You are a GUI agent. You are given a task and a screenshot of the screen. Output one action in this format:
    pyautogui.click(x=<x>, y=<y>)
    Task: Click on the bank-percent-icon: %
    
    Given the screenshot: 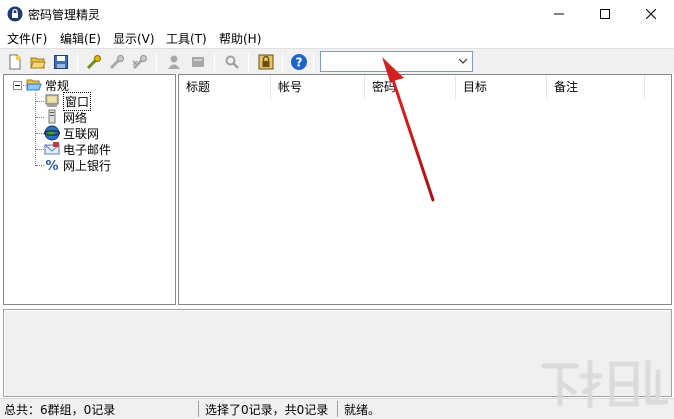 What is the action you would take?
    pyautogui.click(x=51, y=166)
    